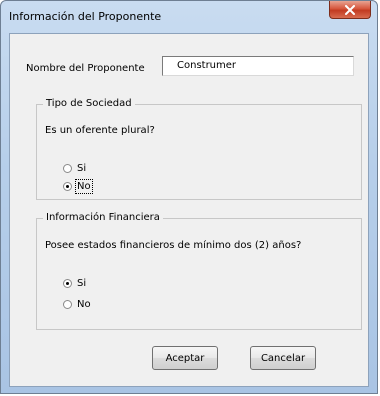 The width and height of the screenshot is (380, 396). Describe the element at coordinates (74, 283) in the screenshot. I see `financial-radio-si: Si` at that location.